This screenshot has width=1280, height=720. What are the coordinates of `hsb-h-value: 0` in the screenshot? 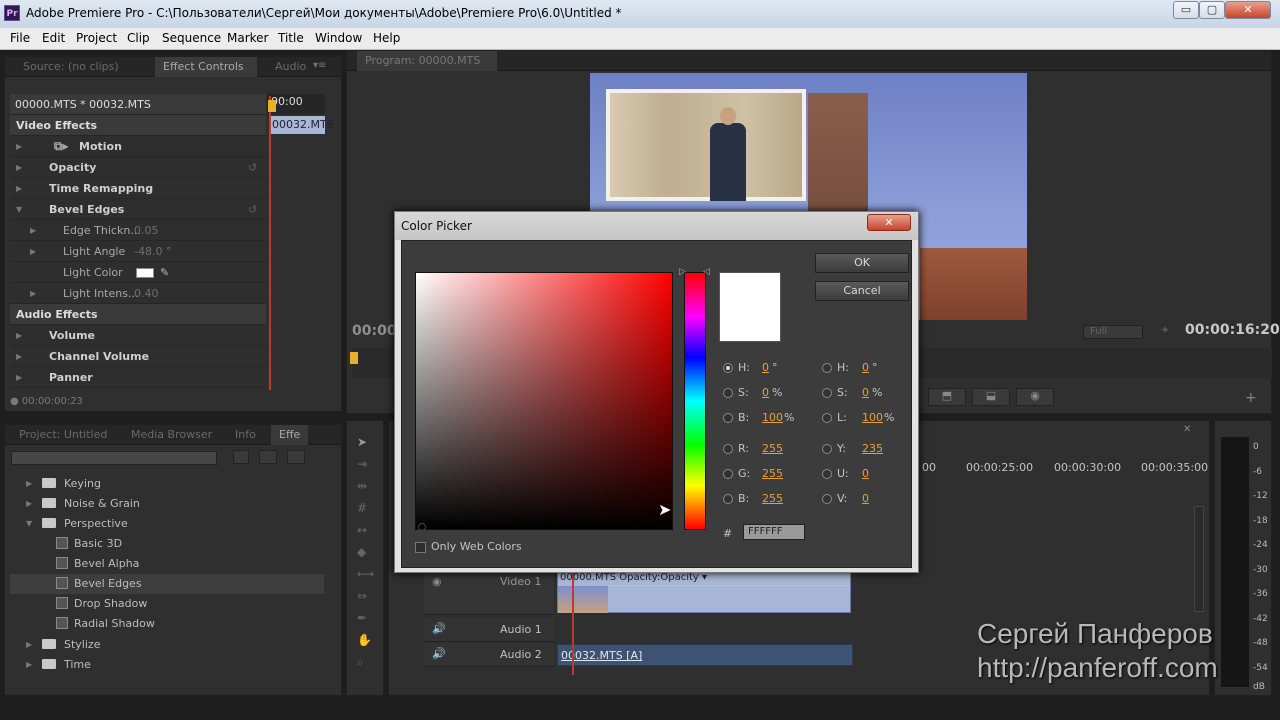 It's located at (765, 367).